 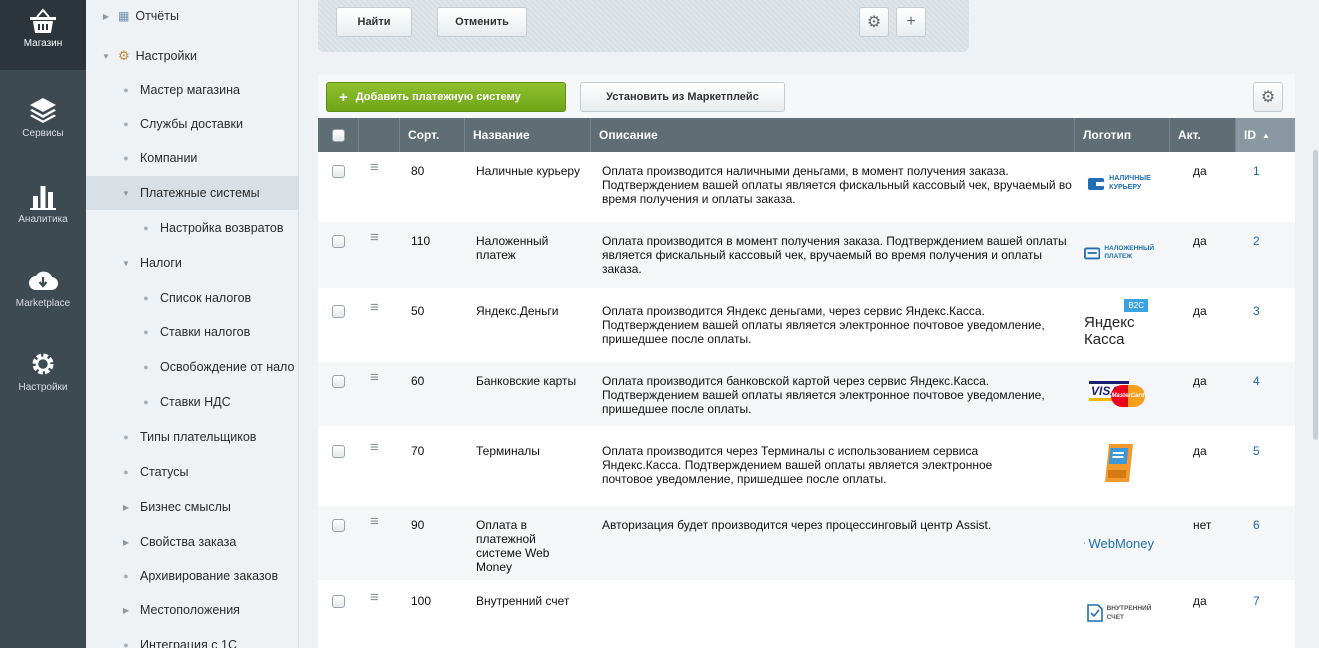 What do you see at coordinates (374, 22) in the screenshot?
I see `find-button: Найти` at bounding box center [374, 22].